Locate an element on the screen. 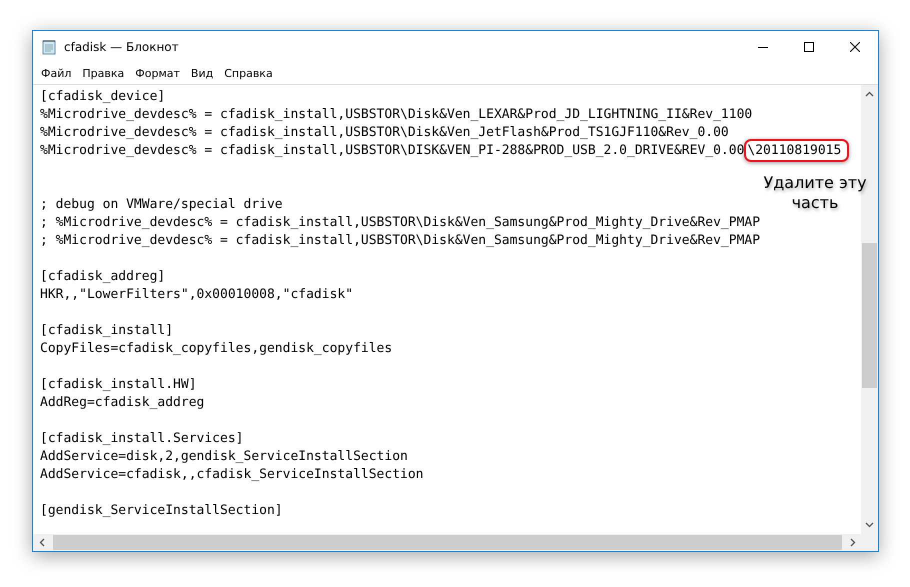  code-line: [cfadisk_install] is located at coordinates (107, 331).